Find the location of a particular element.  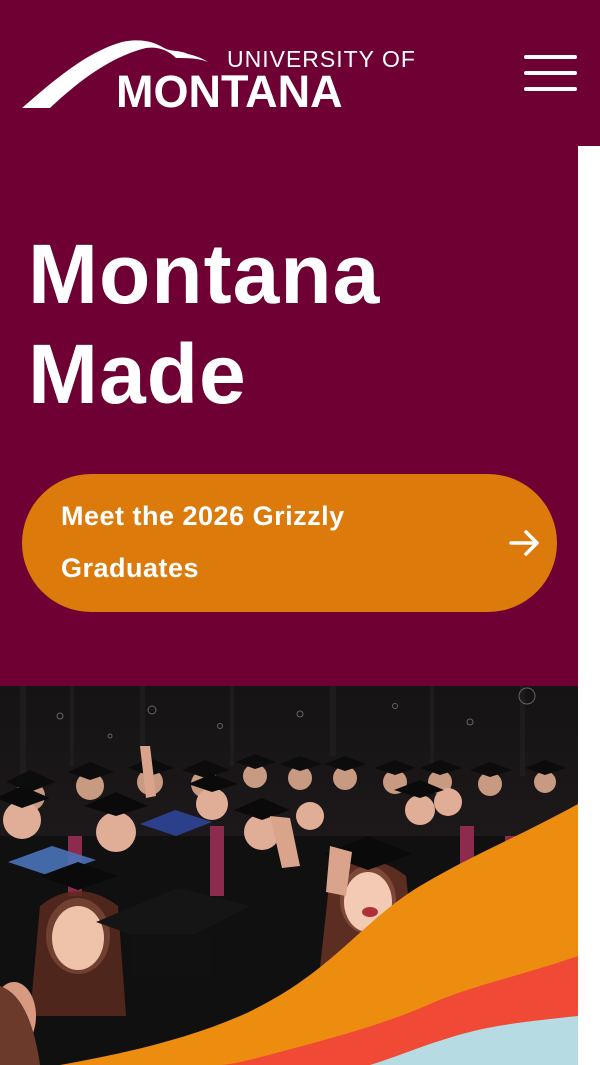

meet-graduates-label: Meet the 2026 Grizzly Graduates is located at coordinates (203, 542).